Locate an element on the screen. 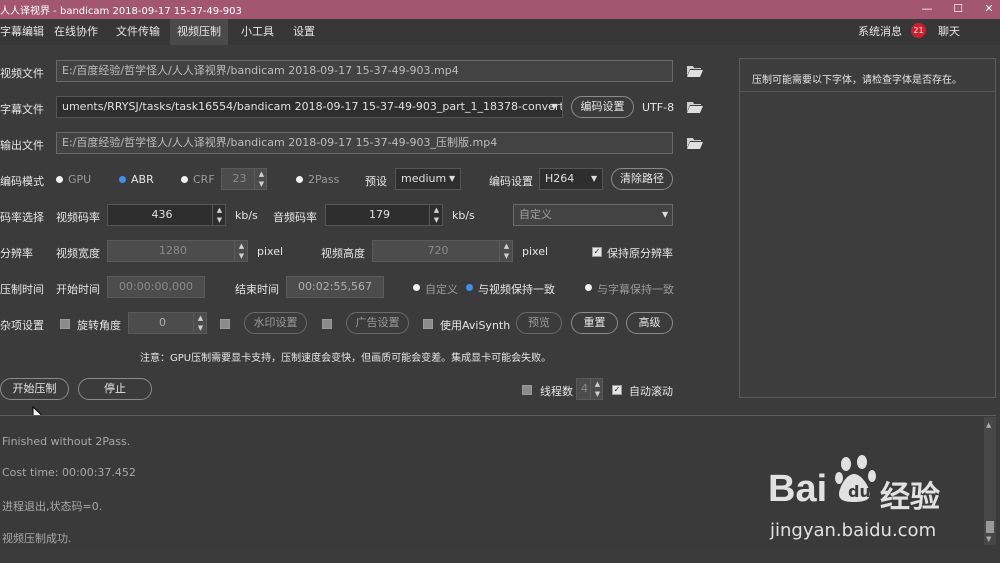 This screenshot has height=563, width=1000. time-custom-label: 自定义 is located at coordinates (441, 289).